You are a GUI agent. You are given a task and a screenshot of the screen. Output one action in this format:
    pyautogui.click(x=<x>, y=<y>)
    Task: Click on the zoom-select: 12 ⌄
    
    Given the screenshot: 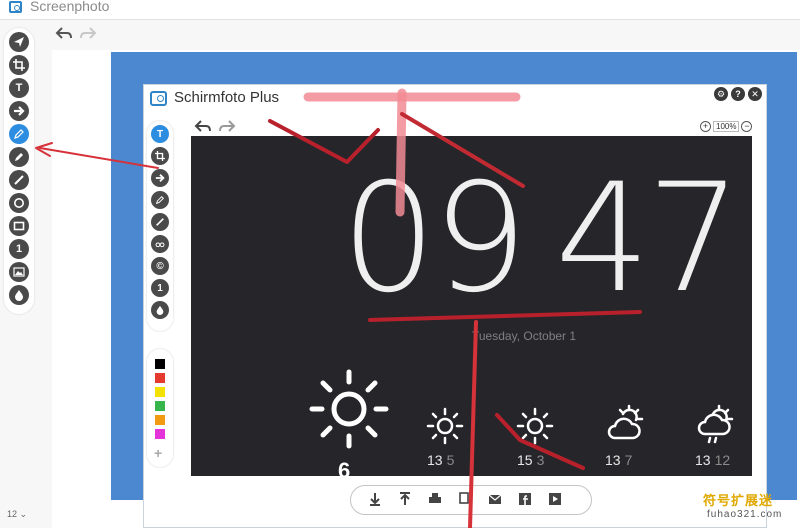 What is the action you would take?
    pyautogui.click(x=17, y=514)
    